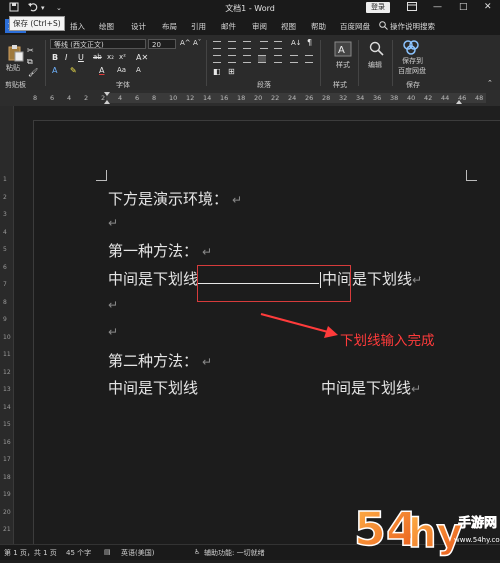 The image size is (500, 563). Describe the element at coordinates (101, 70) in the screenshot. I see `font-color-button: A` at that location.